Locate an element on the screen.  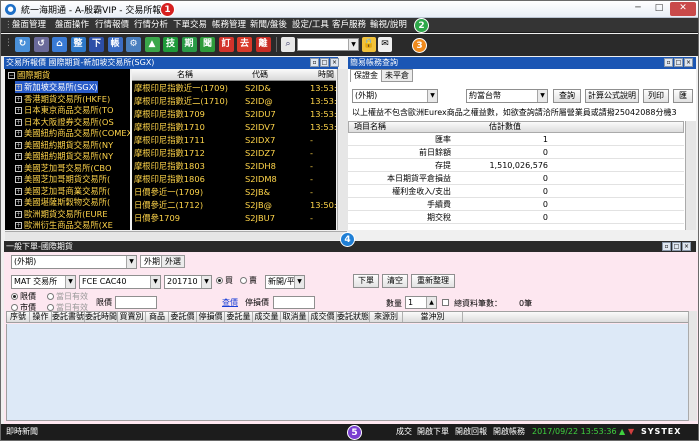
quote-row: 摩根印尼指數1709 S2IDU7 13:53: is located at coordinates (234, 114).